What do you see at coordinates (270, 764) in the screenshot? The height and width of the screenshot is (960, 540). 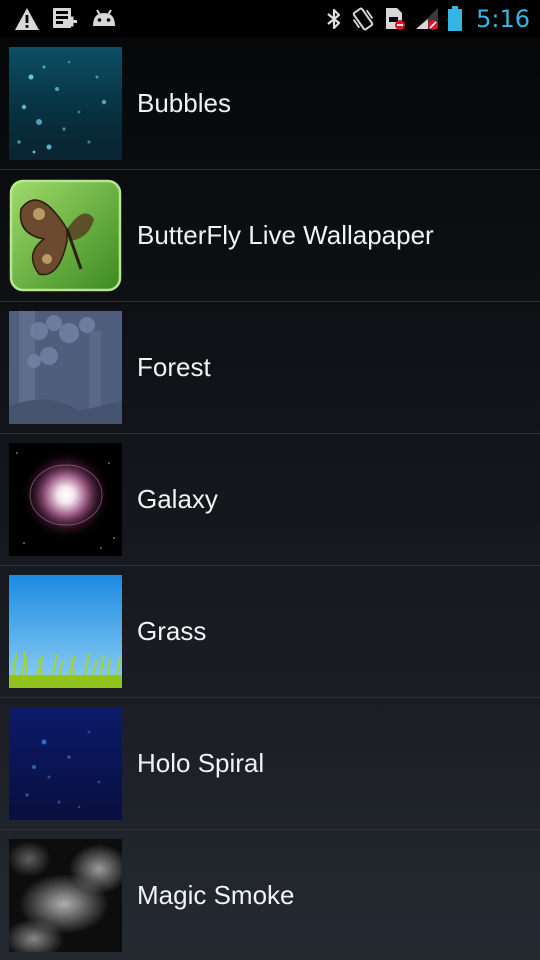 I see `list-item-holo-spiral: Holo Spiral` at bounding box center [270, 764].